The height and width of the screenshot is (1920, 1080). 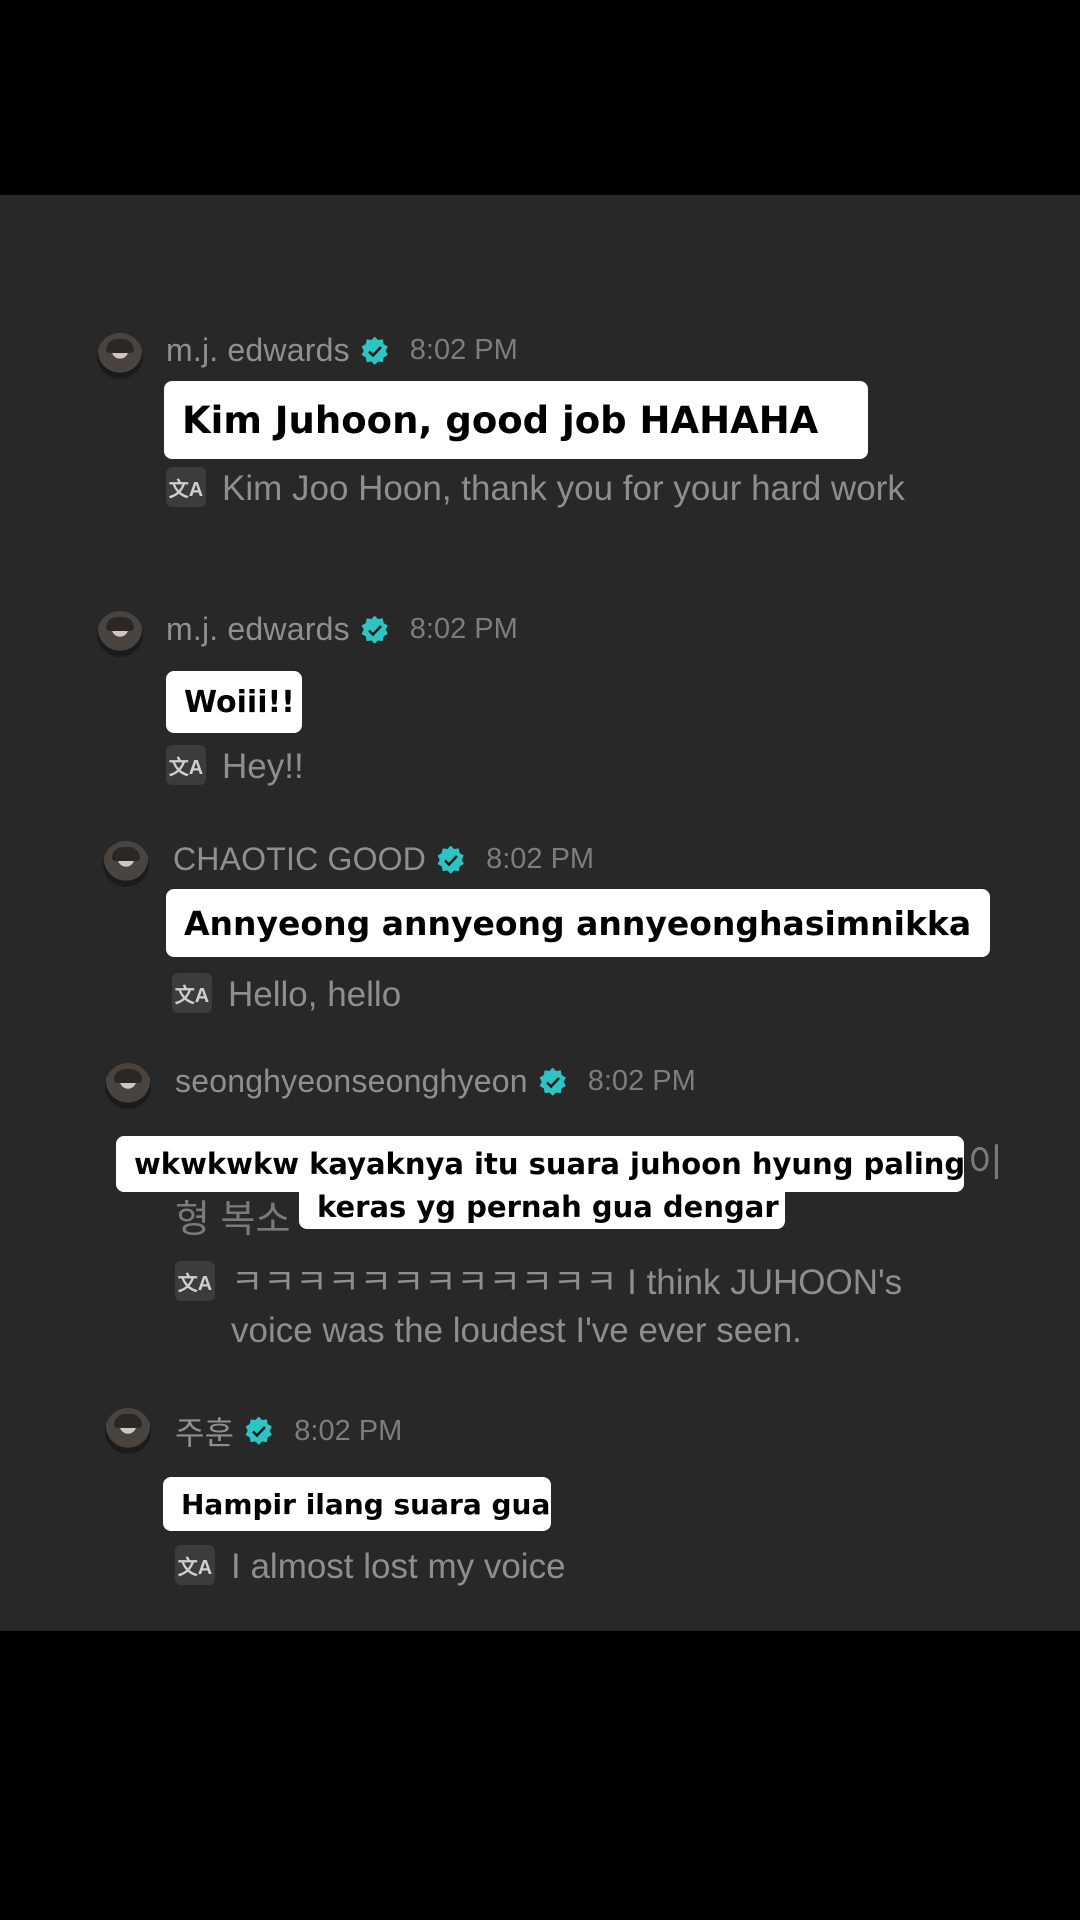 I want to click on translated-text: Hey!!, so click(x=263, y=766).